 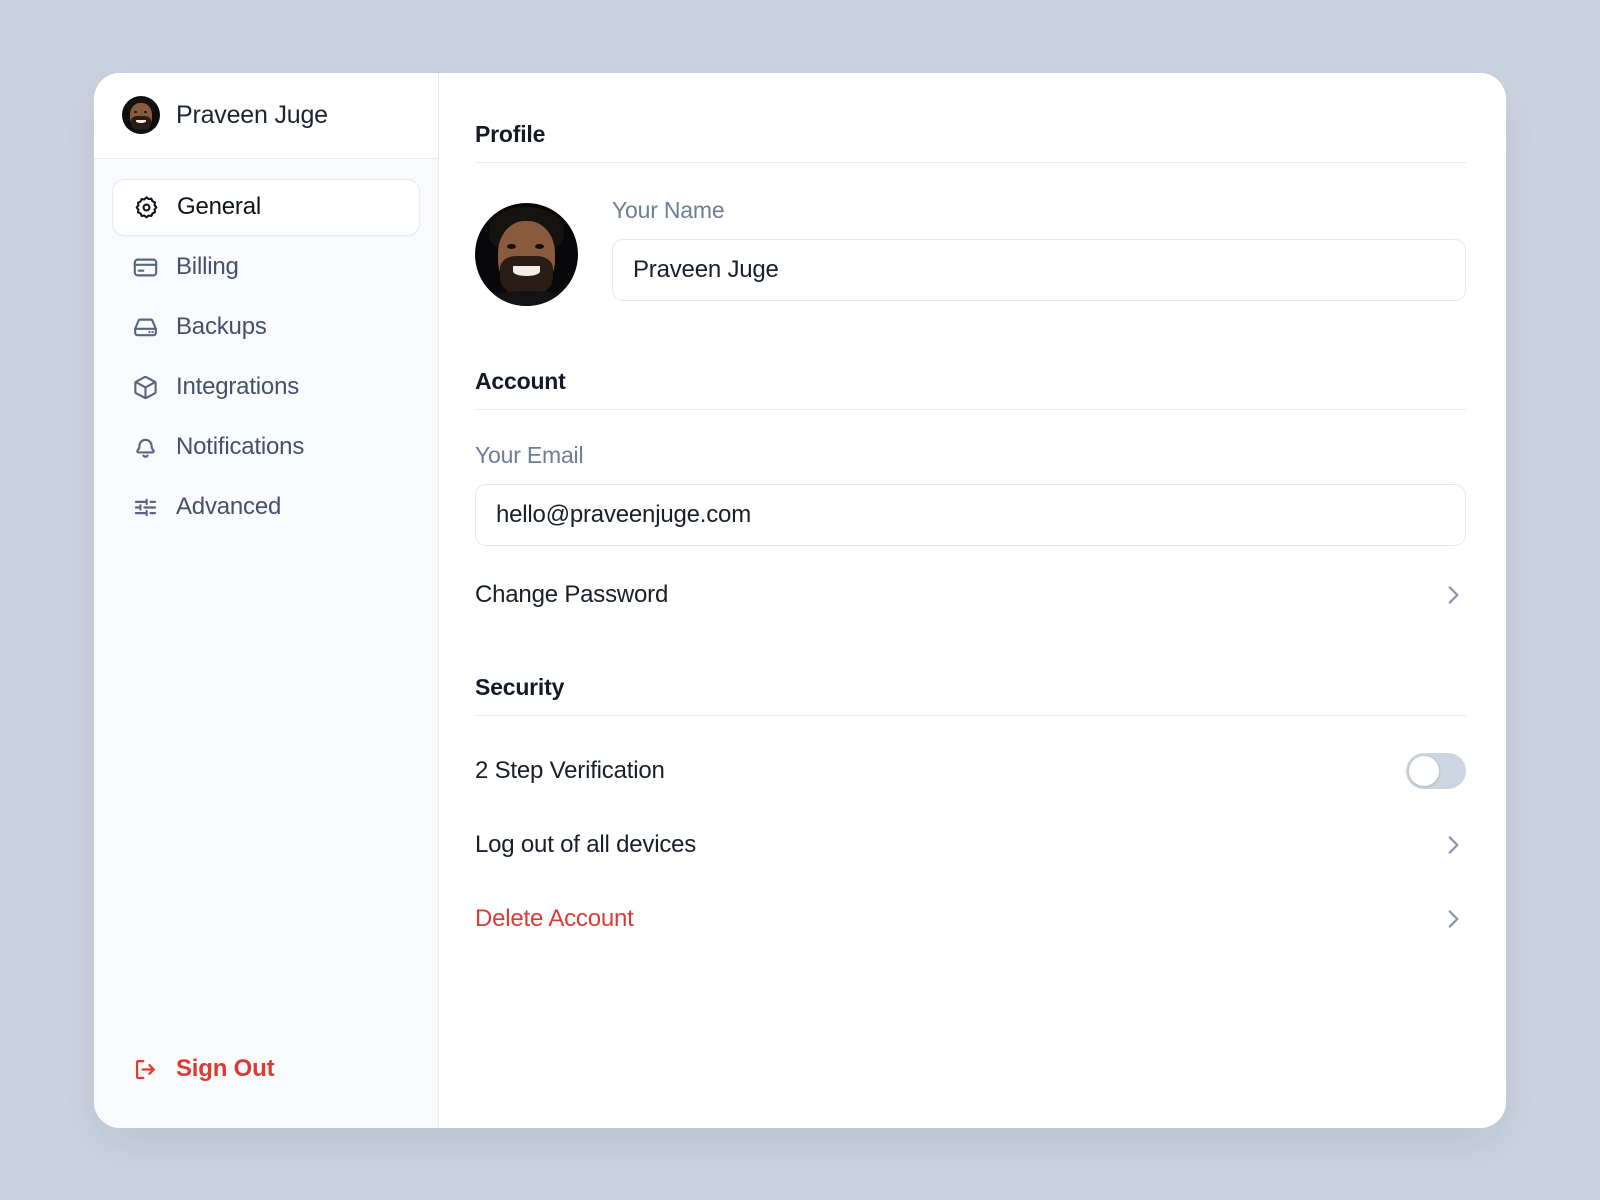 What do you see at coordinates (145, 1069) in the screenshot?
I see `logout-icon` at bounding box center [145, 1069].